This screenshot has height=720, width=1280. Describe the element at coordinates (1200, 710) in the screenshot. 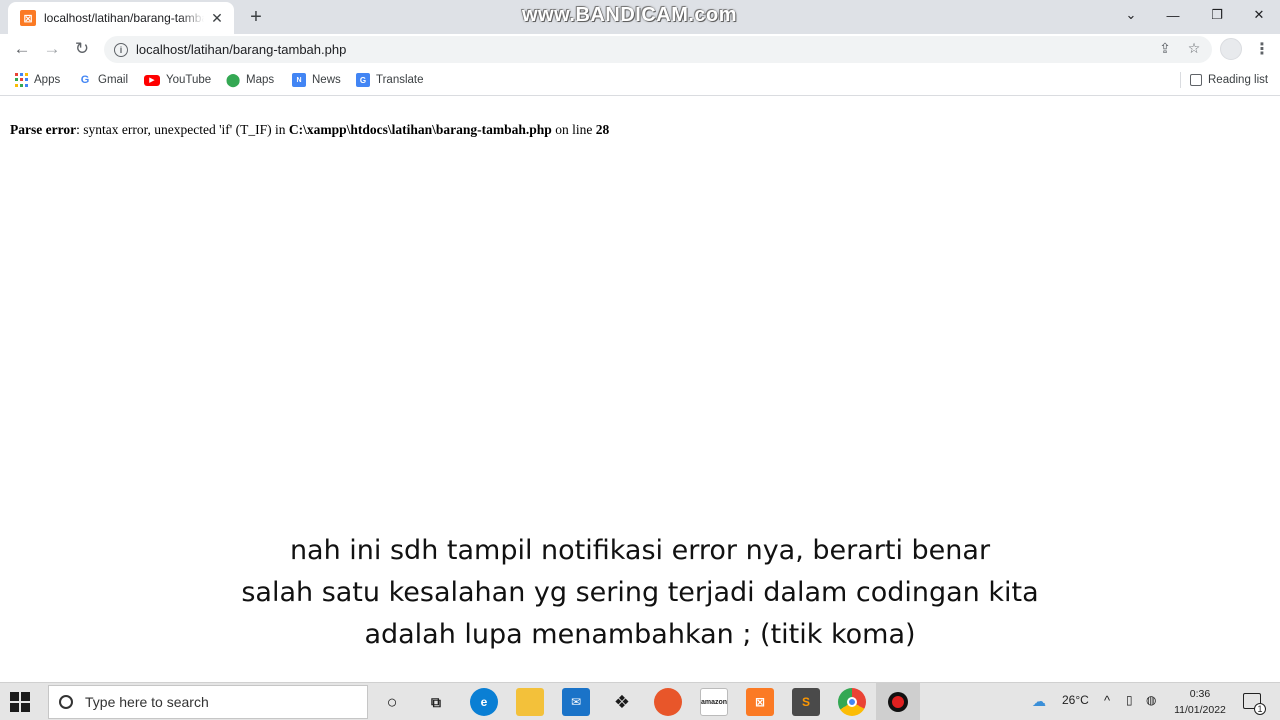

I see `clock-date: 11/01/2022` at that location.